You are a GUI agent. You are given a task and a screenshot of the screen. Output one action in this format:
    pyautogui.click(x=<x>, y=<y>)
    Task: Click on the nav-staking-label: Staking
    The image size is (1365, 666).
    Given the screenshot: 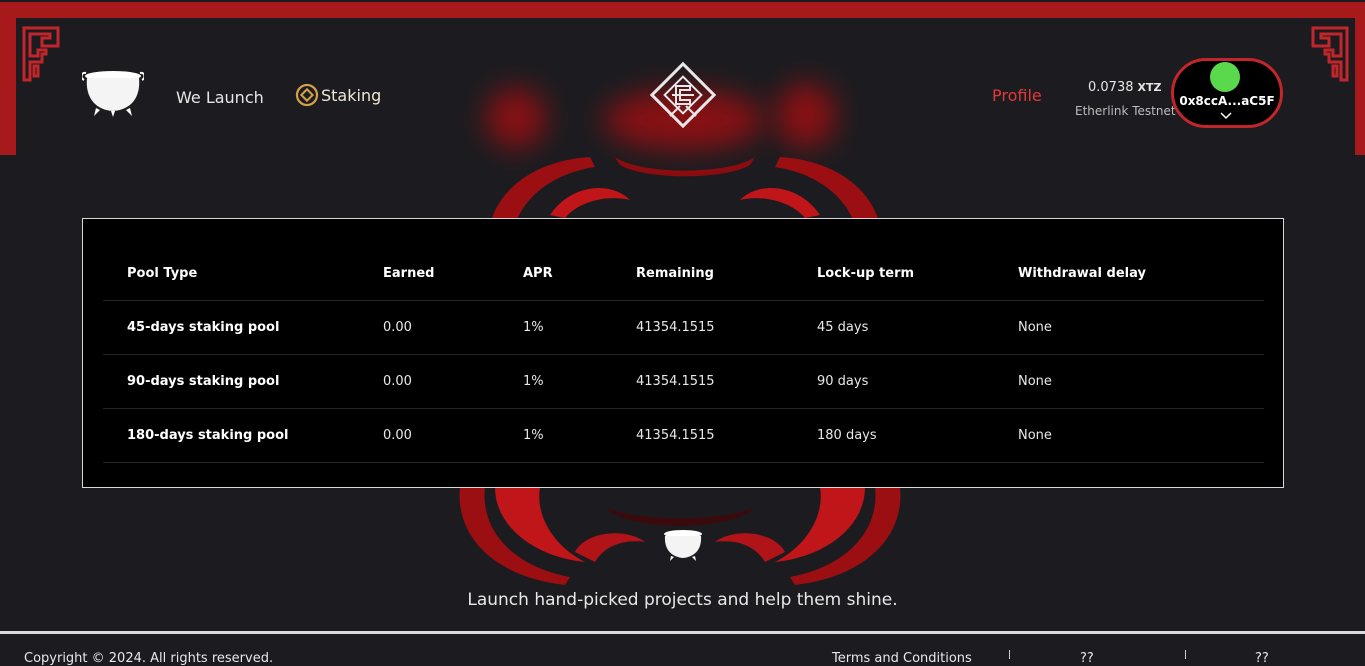 What is the action you would take?
    pyautogui.click(x=351, y=95)
    